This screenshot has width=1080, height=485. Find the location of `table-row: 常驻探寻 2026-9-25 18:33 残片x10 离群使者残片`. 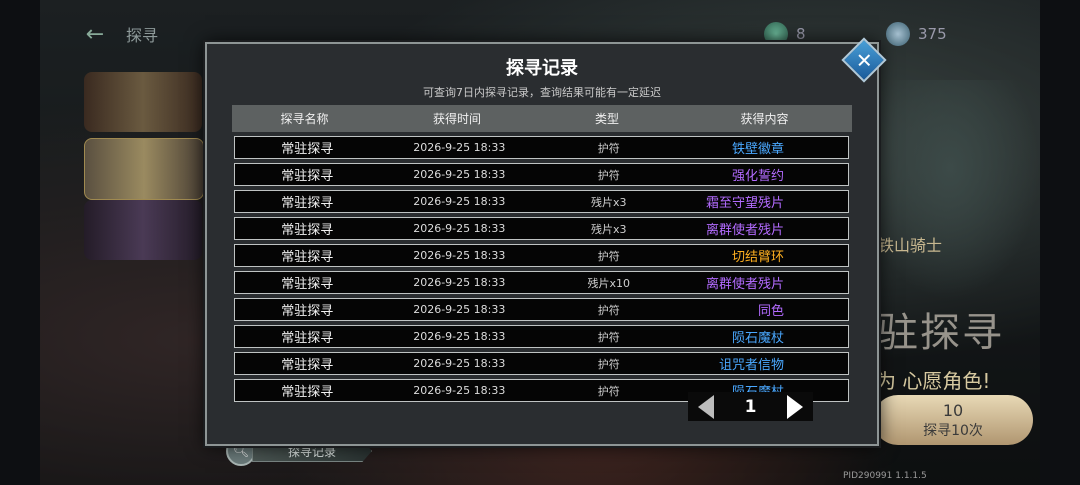

table-row: 常驻探寻 2026-9-25 18:33 残片x10 离群使者残片 is located at coordinates (541, 282).